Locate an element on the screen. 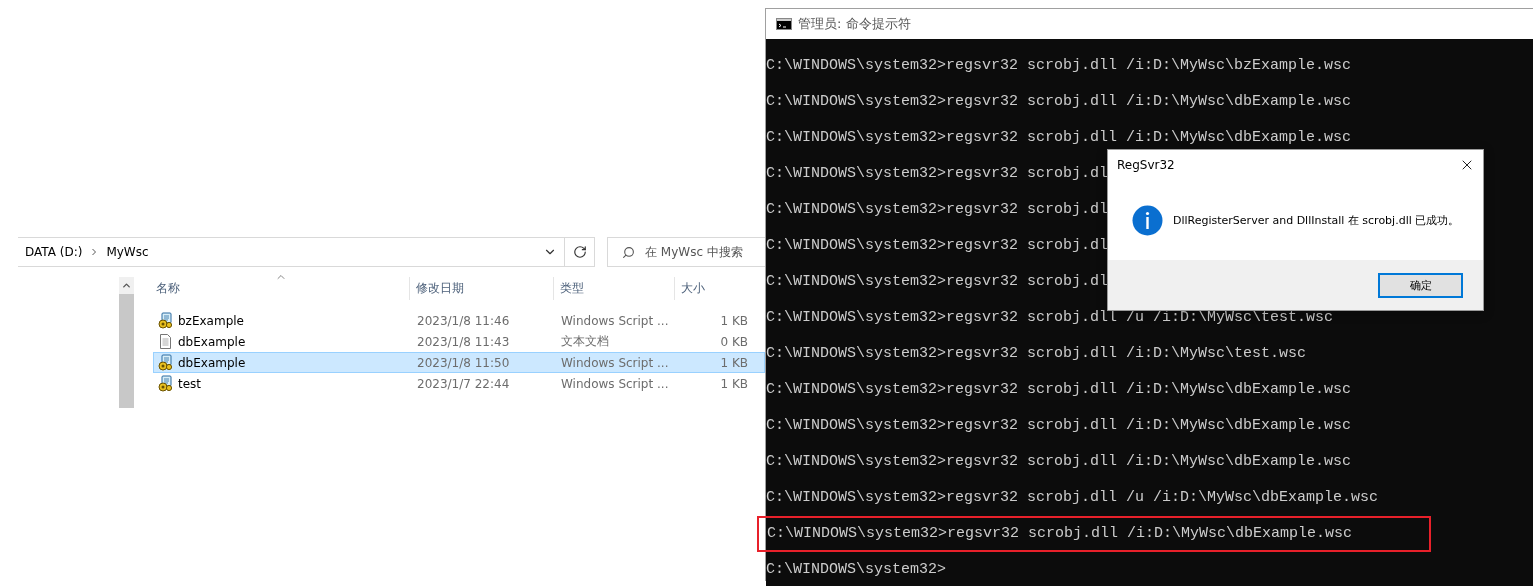  search-field: 在 MyWsc 中搜索 is located at coordinates (686, 252).